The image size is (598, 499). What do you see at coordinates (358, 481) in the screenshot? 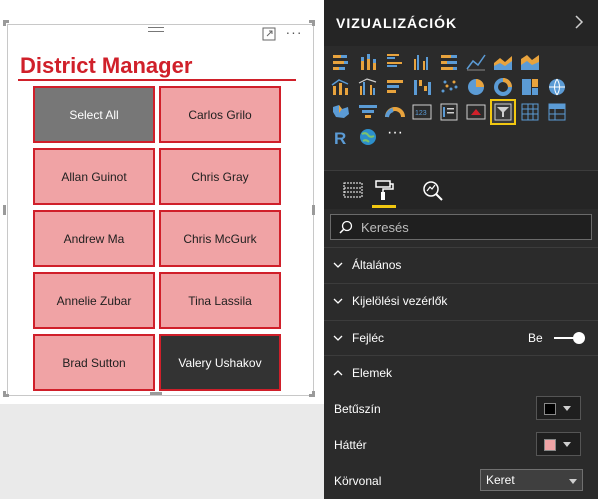
I see `outline-label: Körvonal` at bounding box center [358, 481].